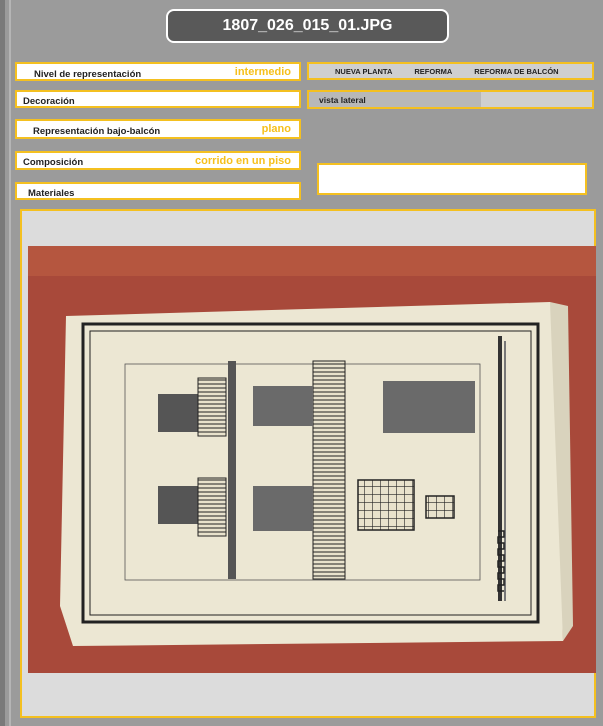  I want to click on field-materiales: Materiales, so click(158, 191).